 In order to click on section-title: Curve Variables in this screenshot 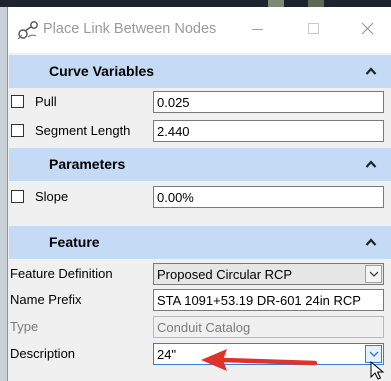, I will do `click(102, 71)`.